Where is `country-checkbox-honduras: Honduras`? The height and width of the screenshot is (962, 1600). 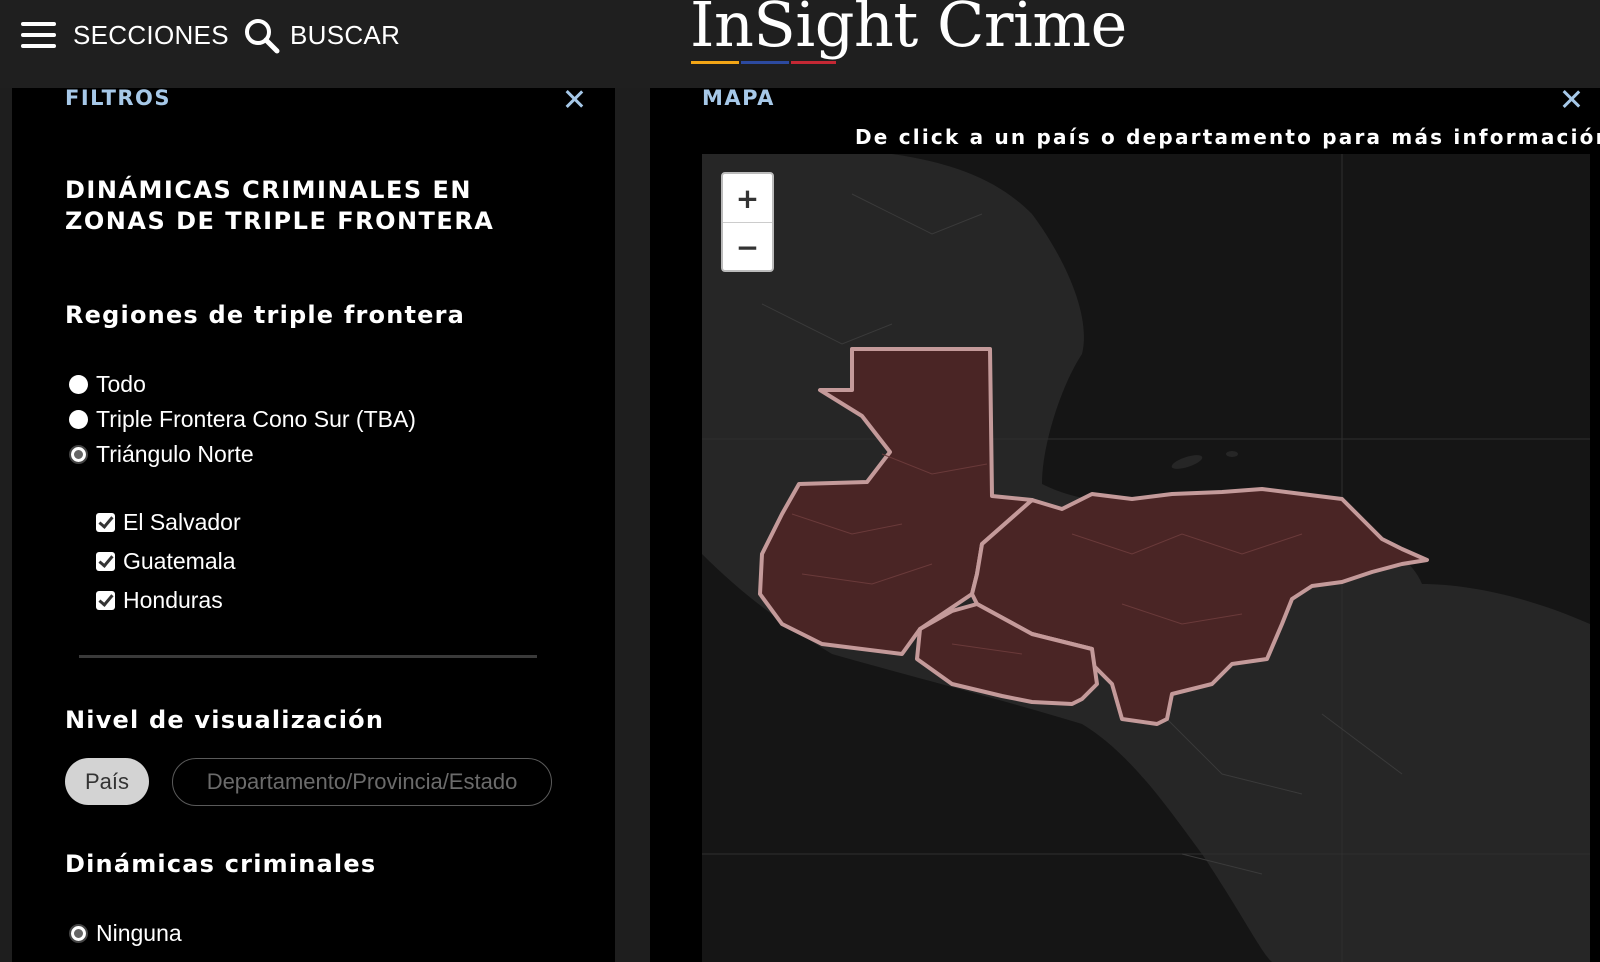 country-checkbox-honduras: Honduras is located at coordinates (159, 600).